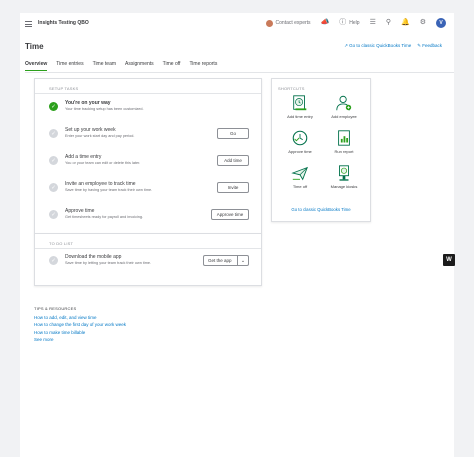 The image size is (474, 457). I want to click on task-title: Add a time entry, so click(83, 157).